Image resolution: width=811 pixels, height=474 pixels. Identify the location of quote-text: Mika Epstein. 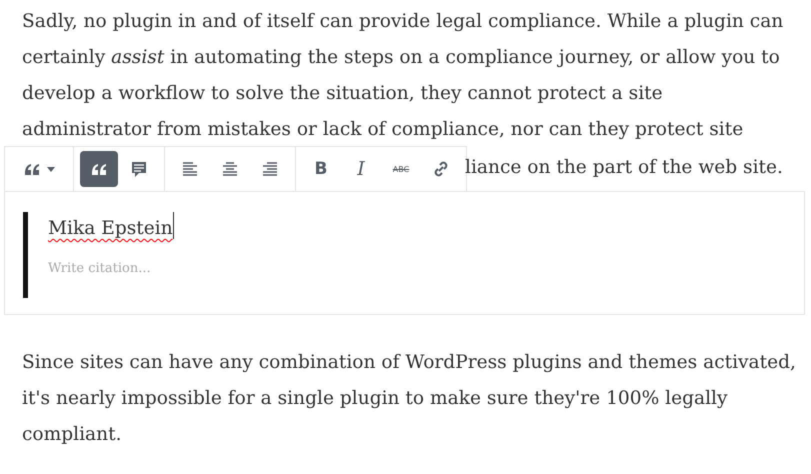
(111, 225).